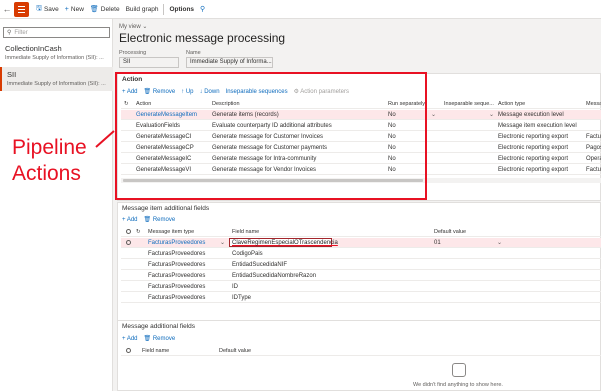 This screenshot has width=601, height=391. I want to click on message-fields-toolbar: + Add 🗑 Remove, so click(149, 339).